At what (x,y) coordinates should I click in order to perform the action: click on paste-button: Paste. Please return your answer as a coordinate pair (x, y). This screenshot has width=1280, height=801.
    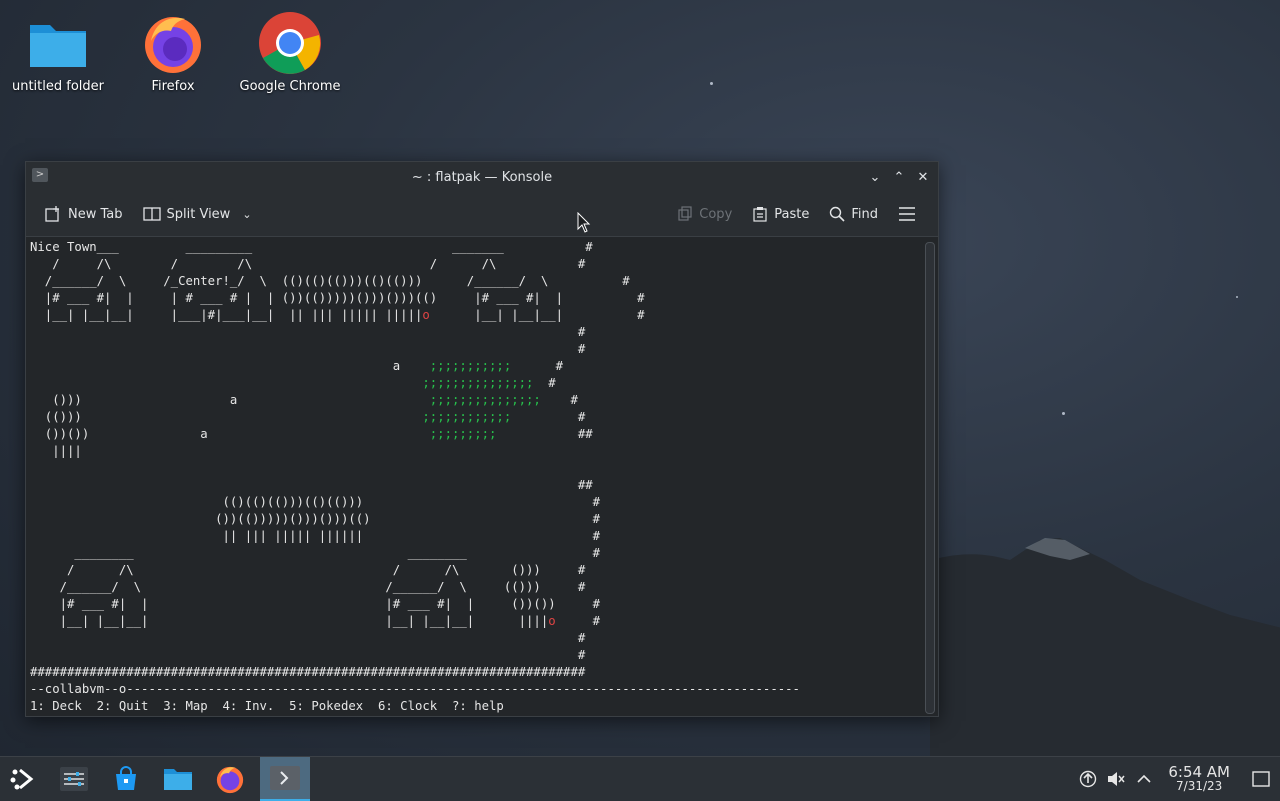
    Looking at the image, I should click on (780, 214).